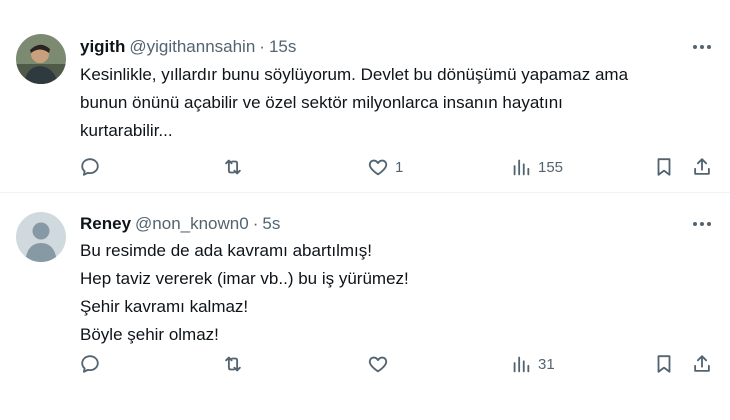  I want to click on tweet-actions: 1 155, so click(365, 167).